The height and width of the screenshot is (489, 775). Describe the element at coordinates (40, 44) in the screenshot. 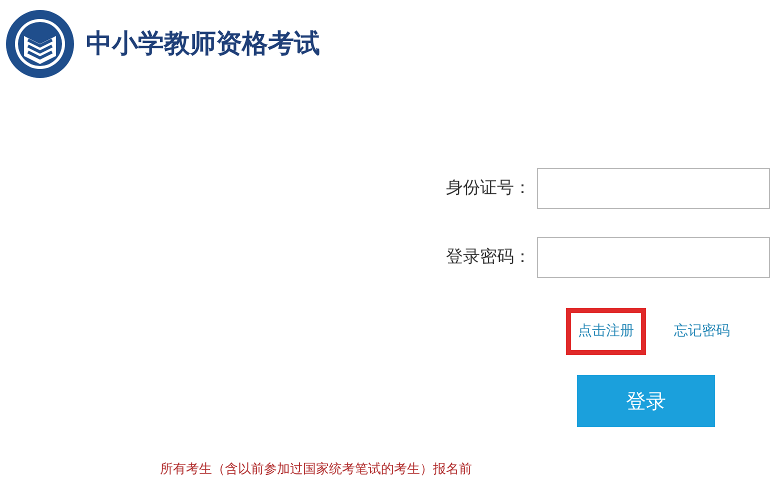

I see `logo-icon` at that location.